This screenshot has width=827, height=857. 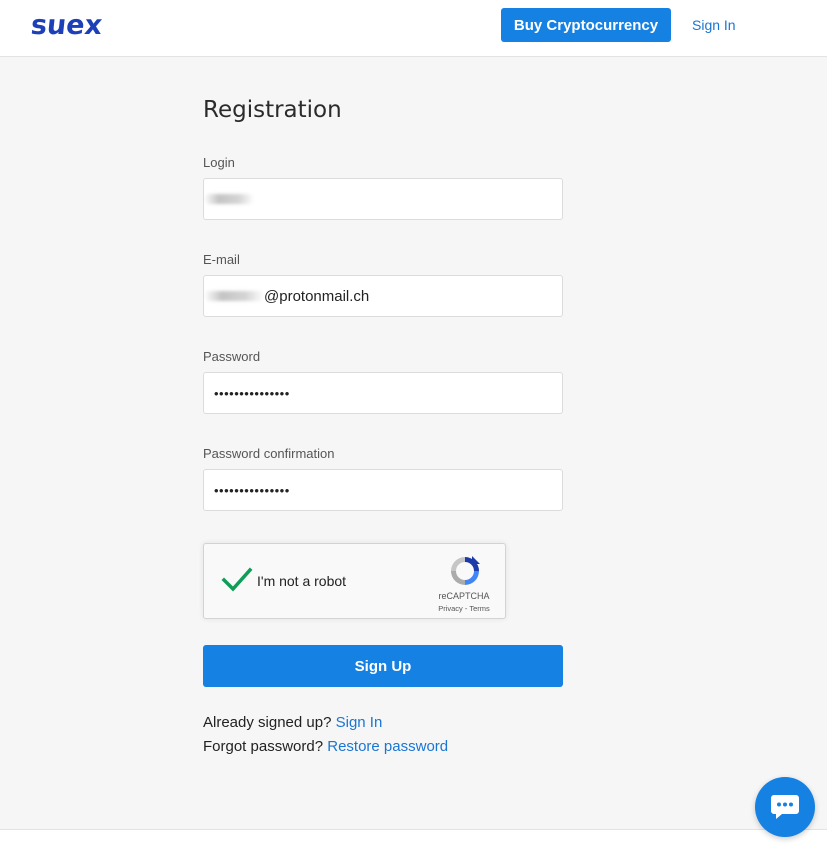 I want to click on recaptcha-brand: reCAPTCHA, so click(x=464, y=596).